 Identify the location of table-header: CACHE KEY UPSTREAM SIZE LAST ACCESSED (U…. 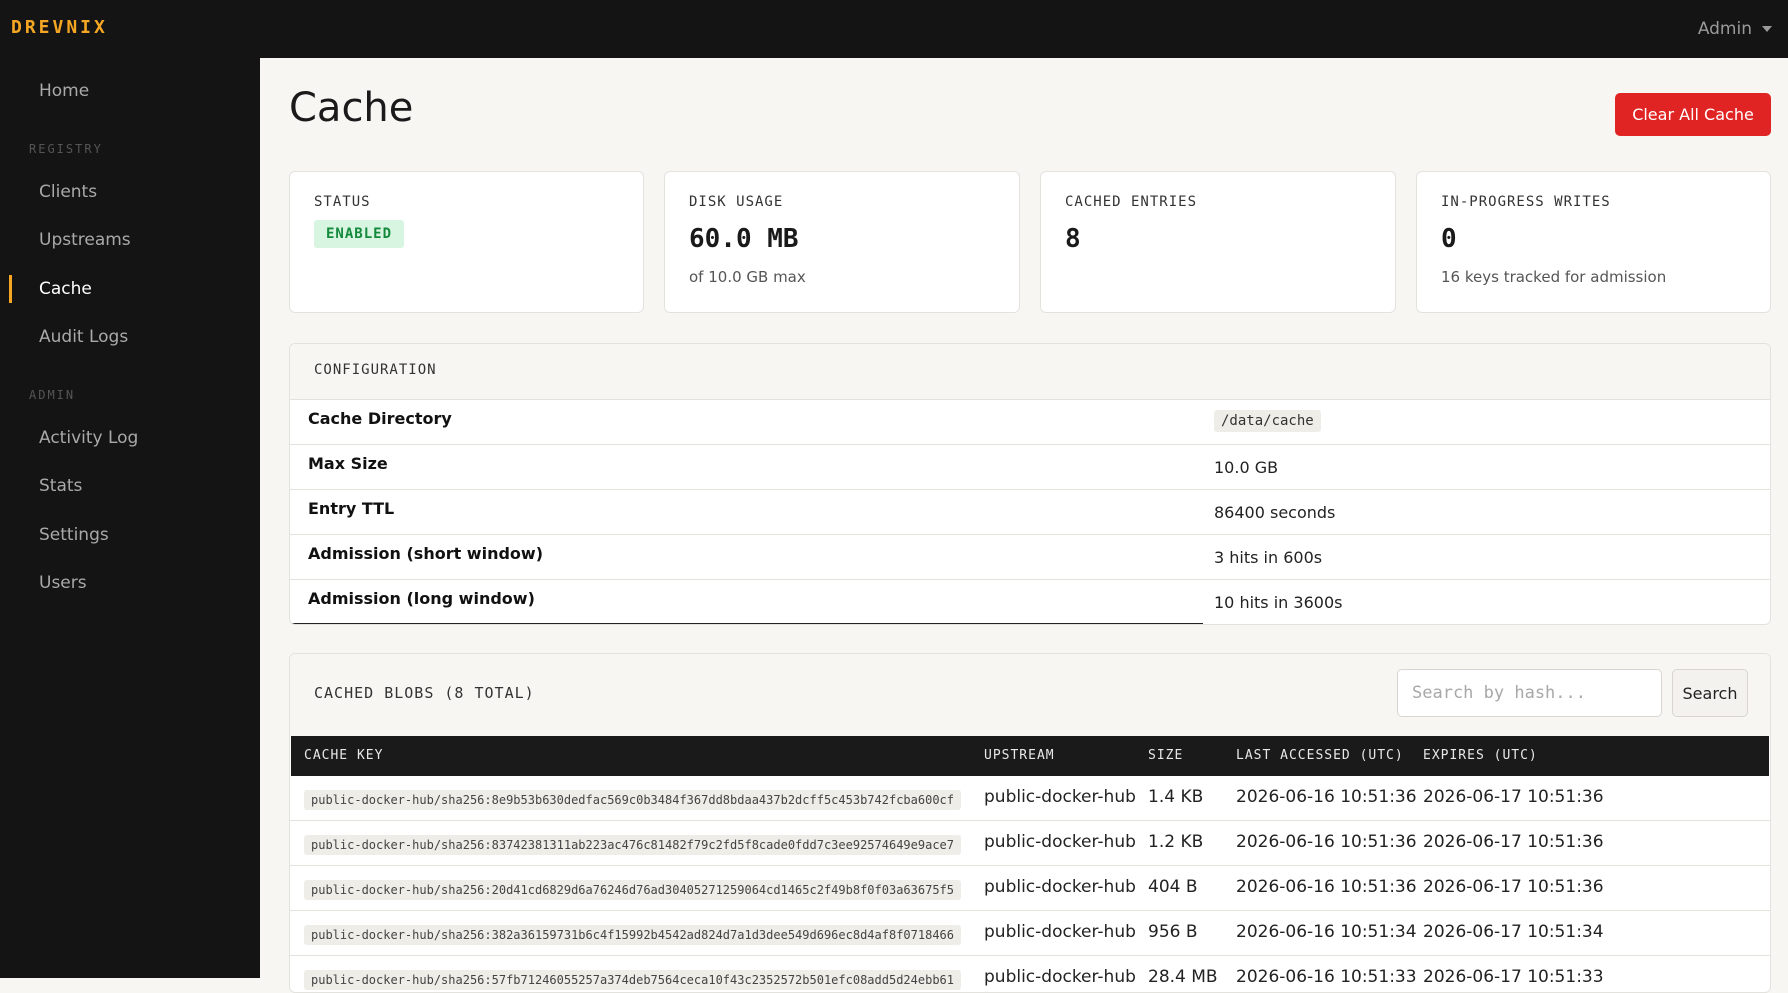
(1030, 756).